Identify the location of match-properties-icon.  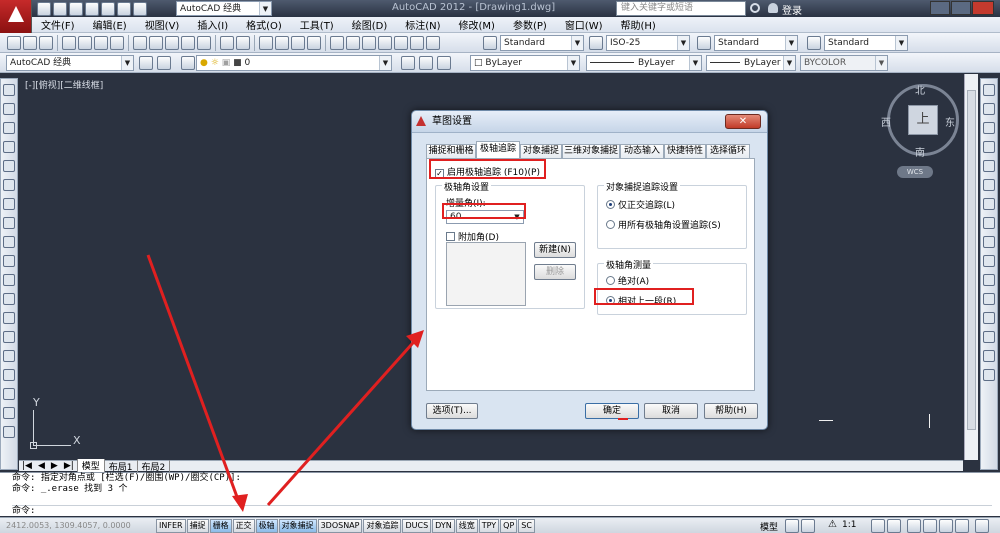
(188, 42).